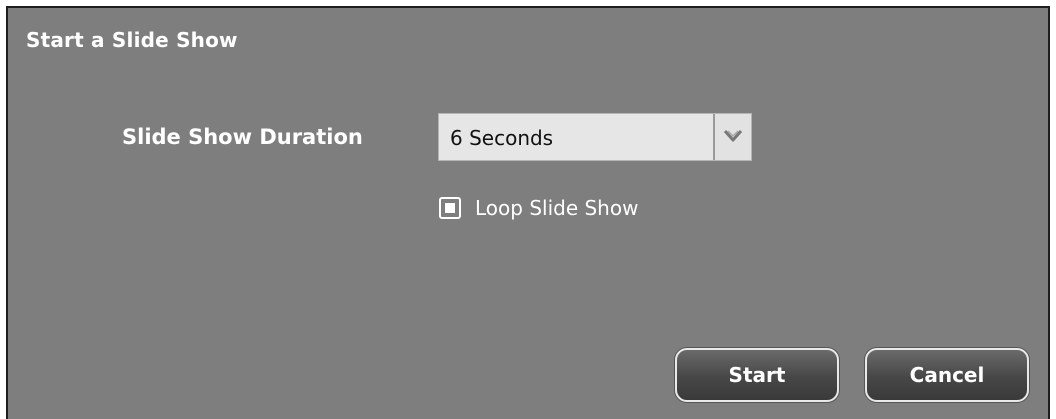  Describe the element at coordinates (502, 138) in the screenshot. I see `duration-selected-value: 6 Seconds` at that location.